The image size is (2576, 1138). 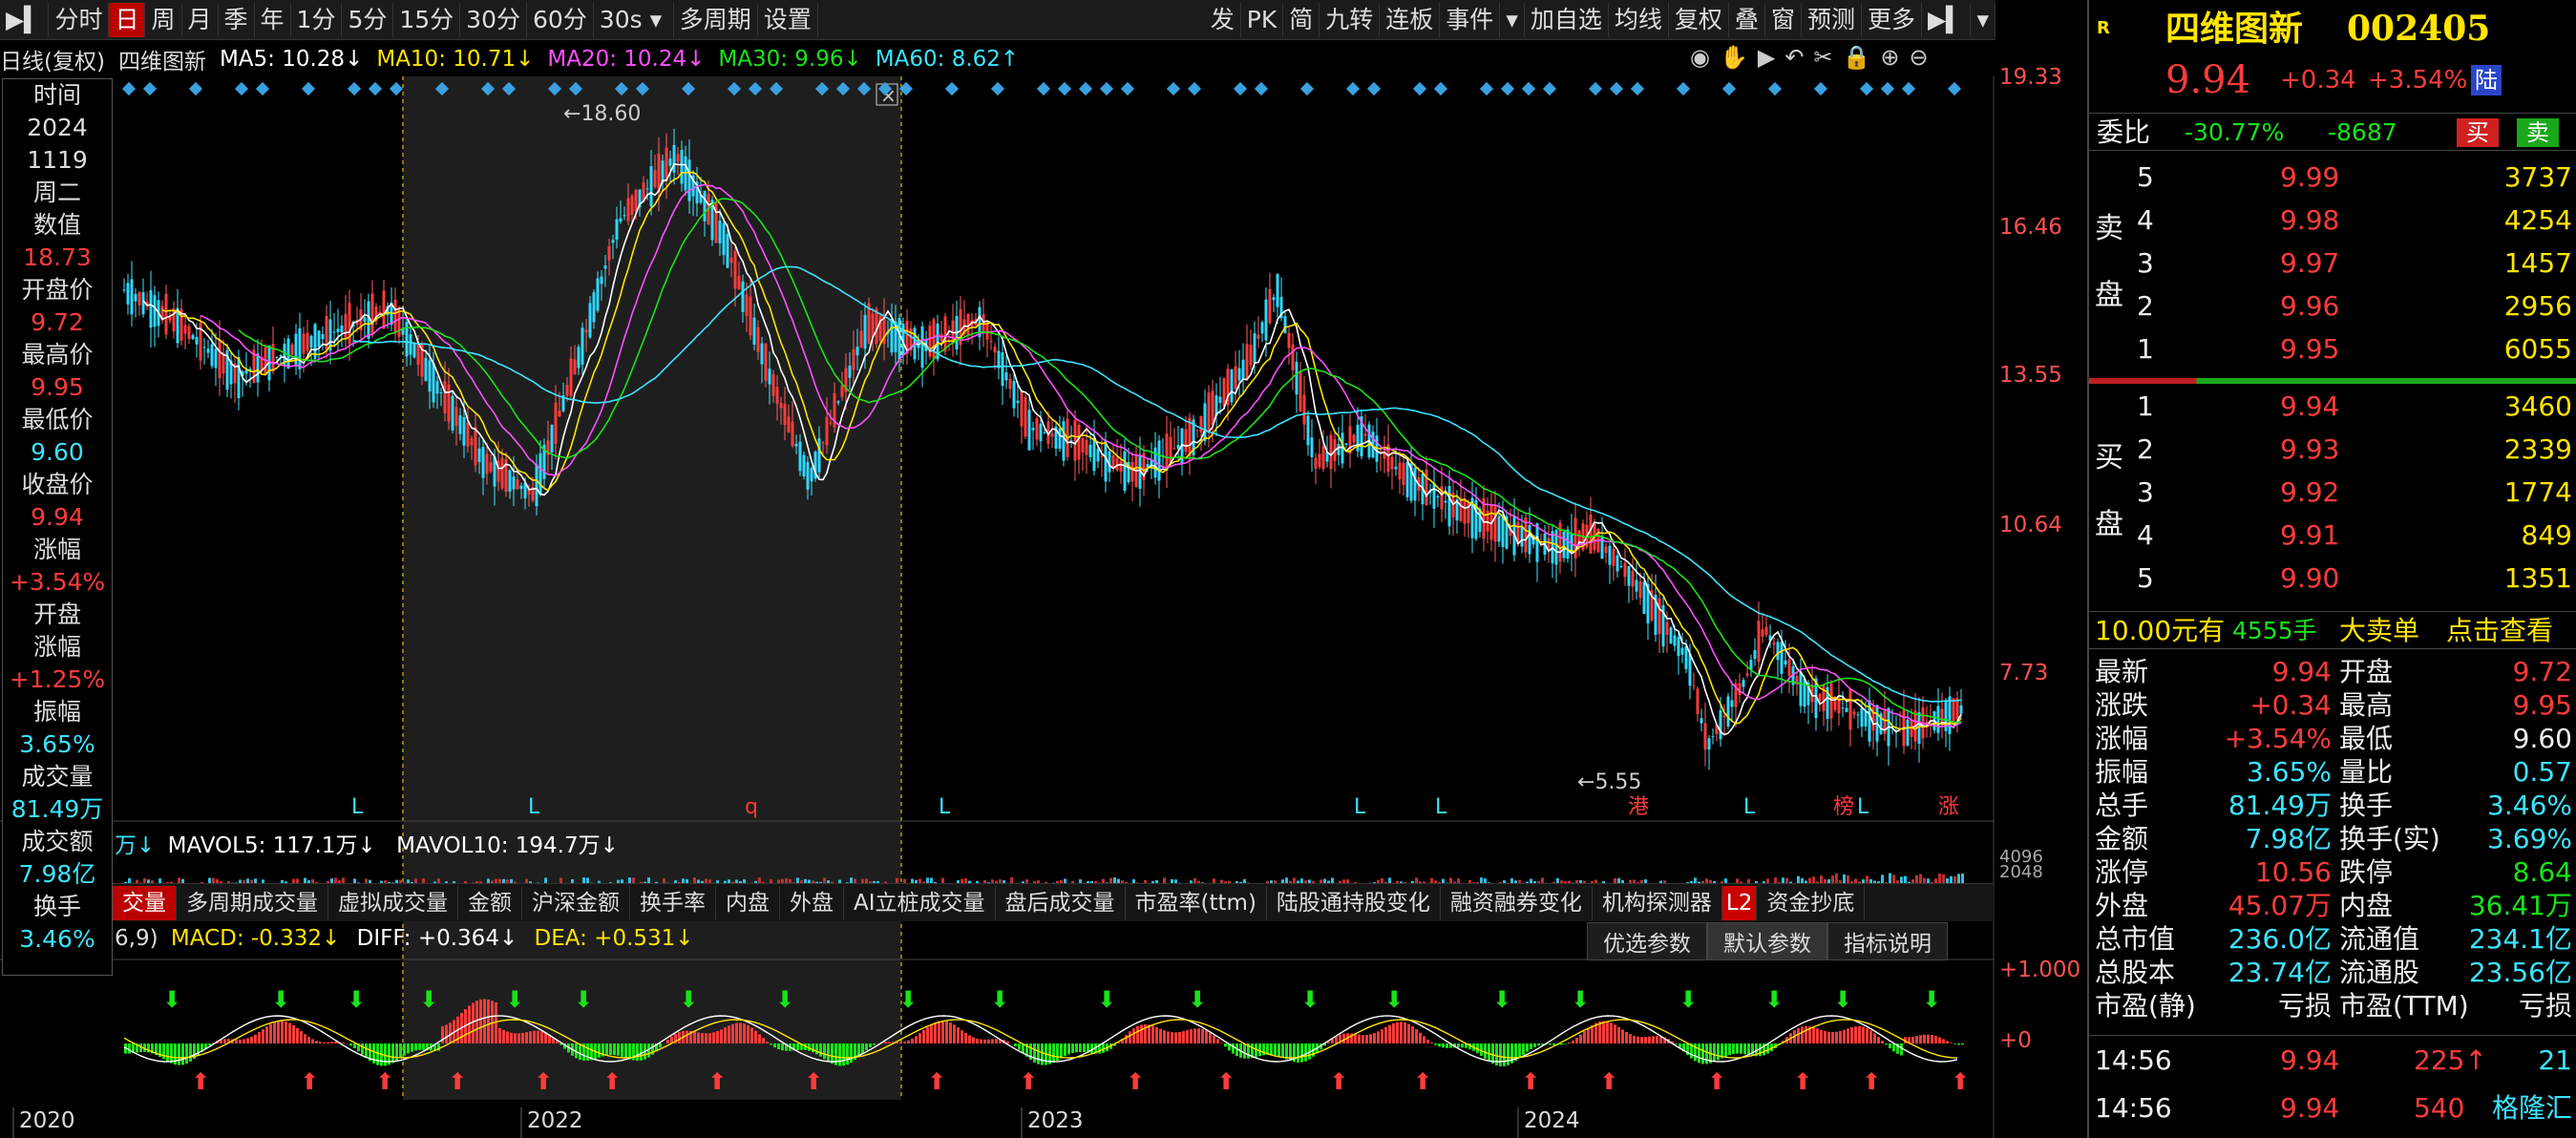 I want to click on indicator-tab: 内盘, so click(x=748, y=902).